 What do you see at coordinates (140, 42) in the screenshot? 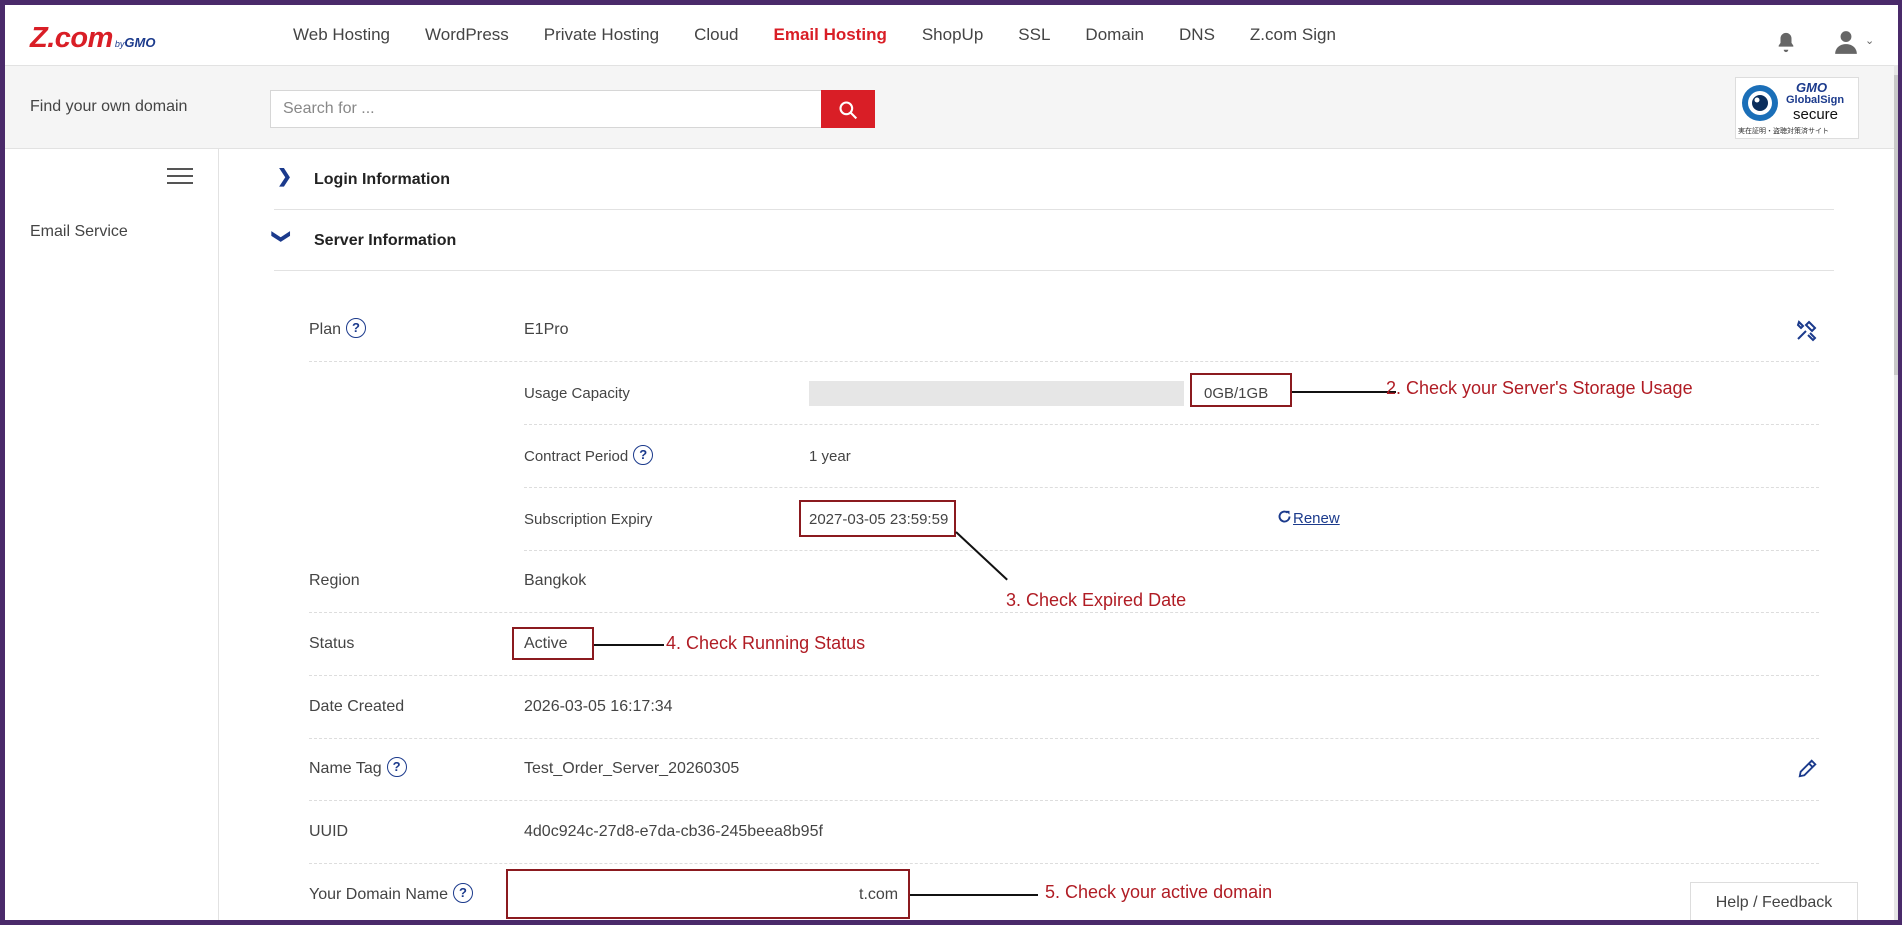
I see `logo-brand: GMO` at bounding box center [140, 42].